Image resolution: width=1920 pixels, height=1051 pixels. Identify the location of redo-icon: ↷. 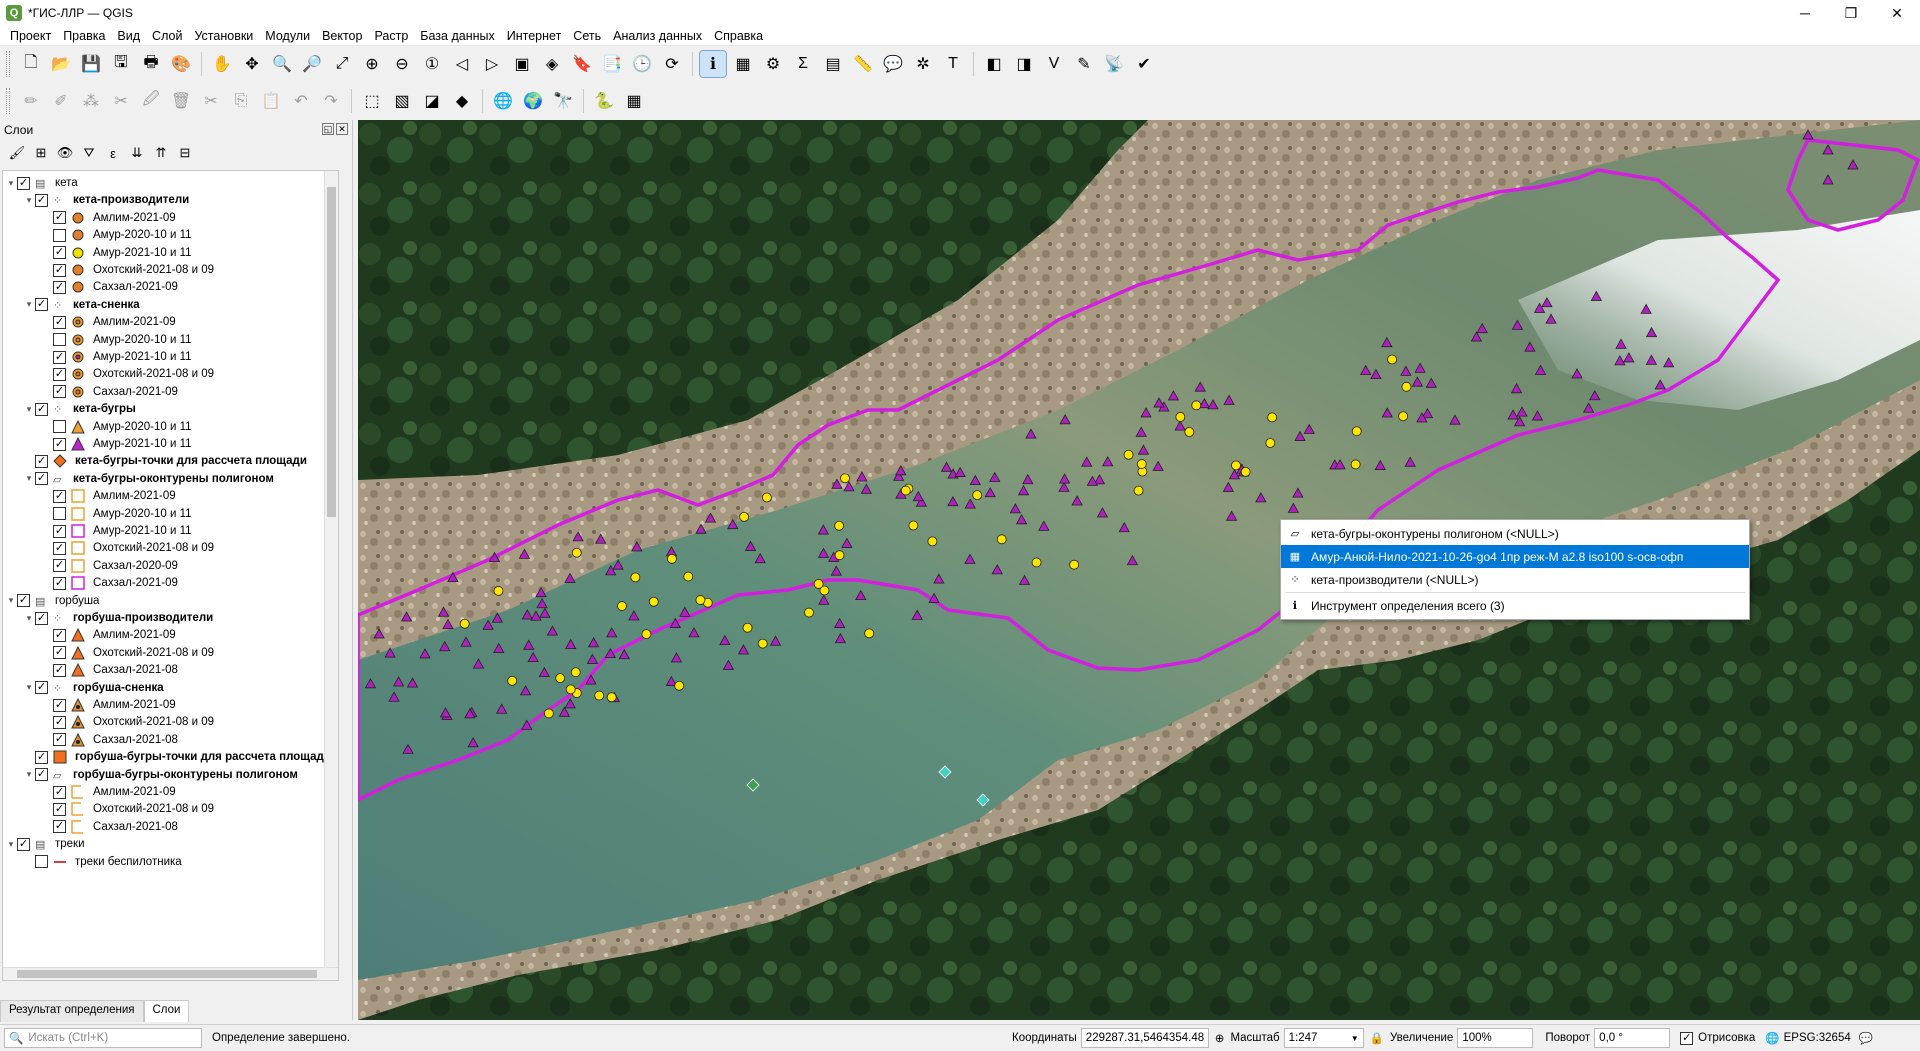
(331, 101).